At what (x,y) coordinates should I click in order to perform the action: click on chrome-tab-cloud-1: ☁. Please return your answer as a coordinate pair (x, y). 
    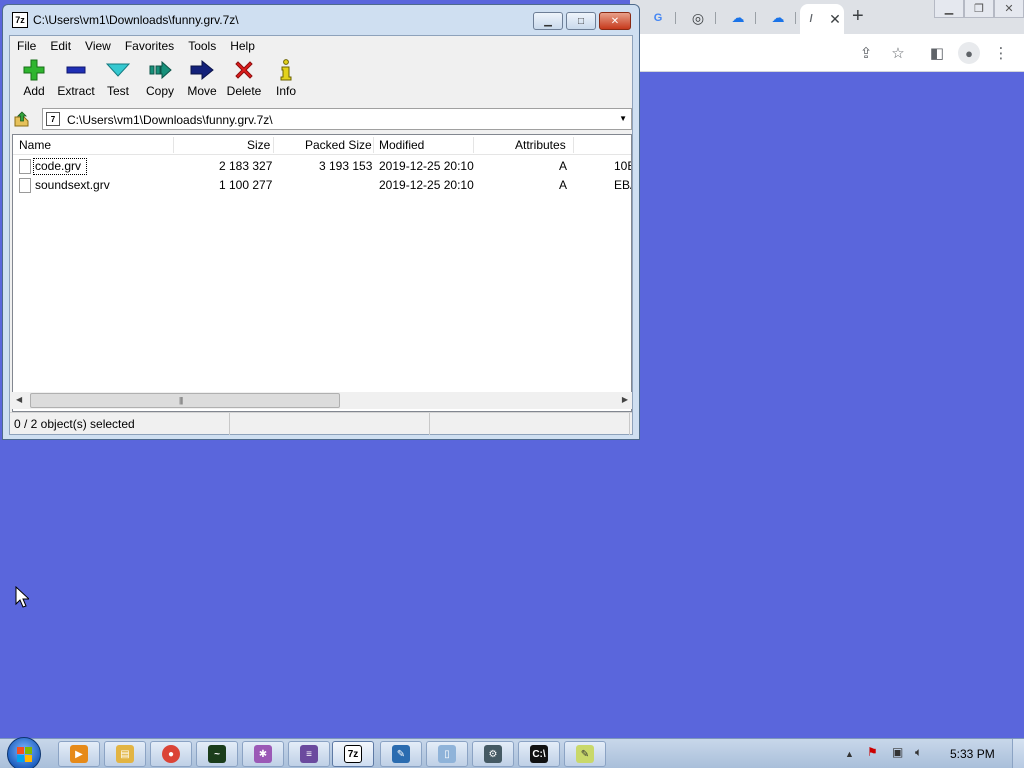
    Looking at the image, I should click on (738, 18).